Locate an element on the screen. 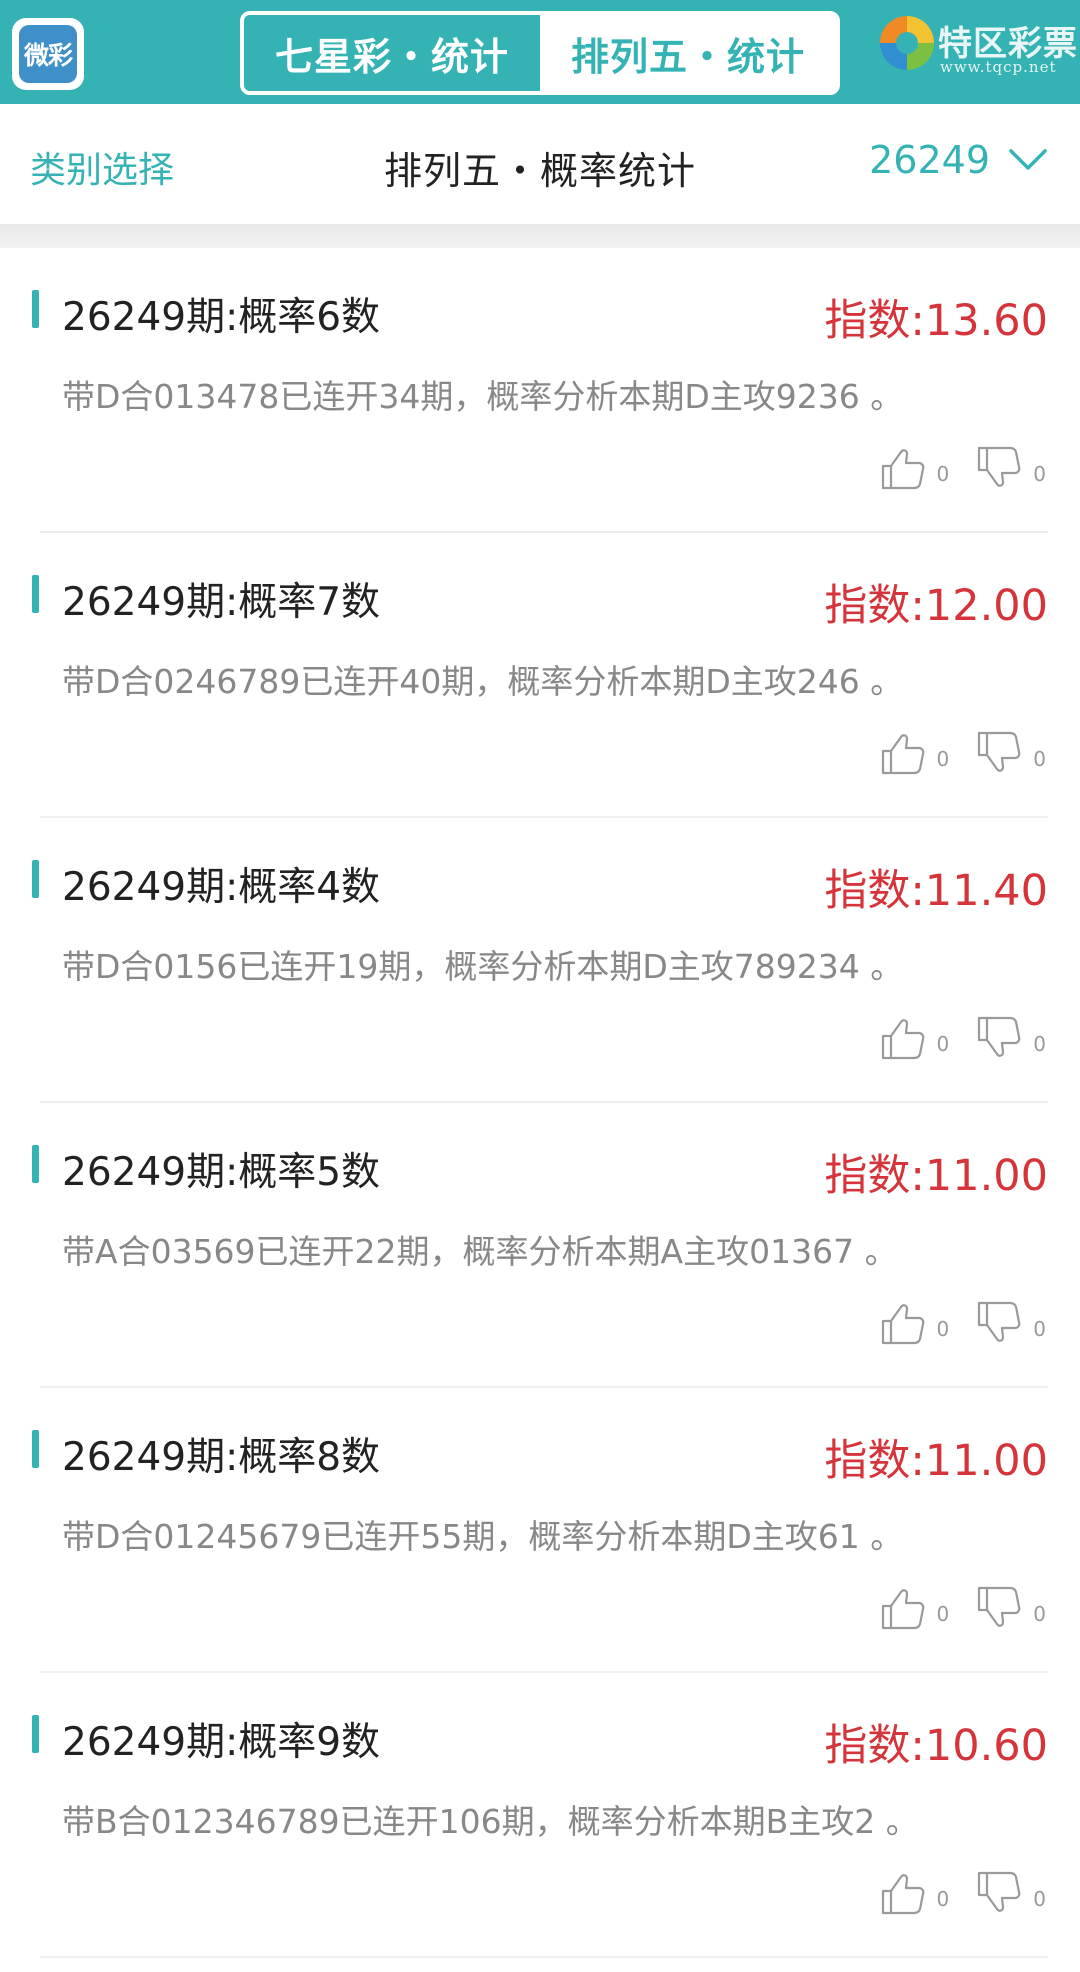 The height and width of the screenshot is (1972, 1080). card-title: 26249期:概率5数 is located at coordinates (221, 1172).